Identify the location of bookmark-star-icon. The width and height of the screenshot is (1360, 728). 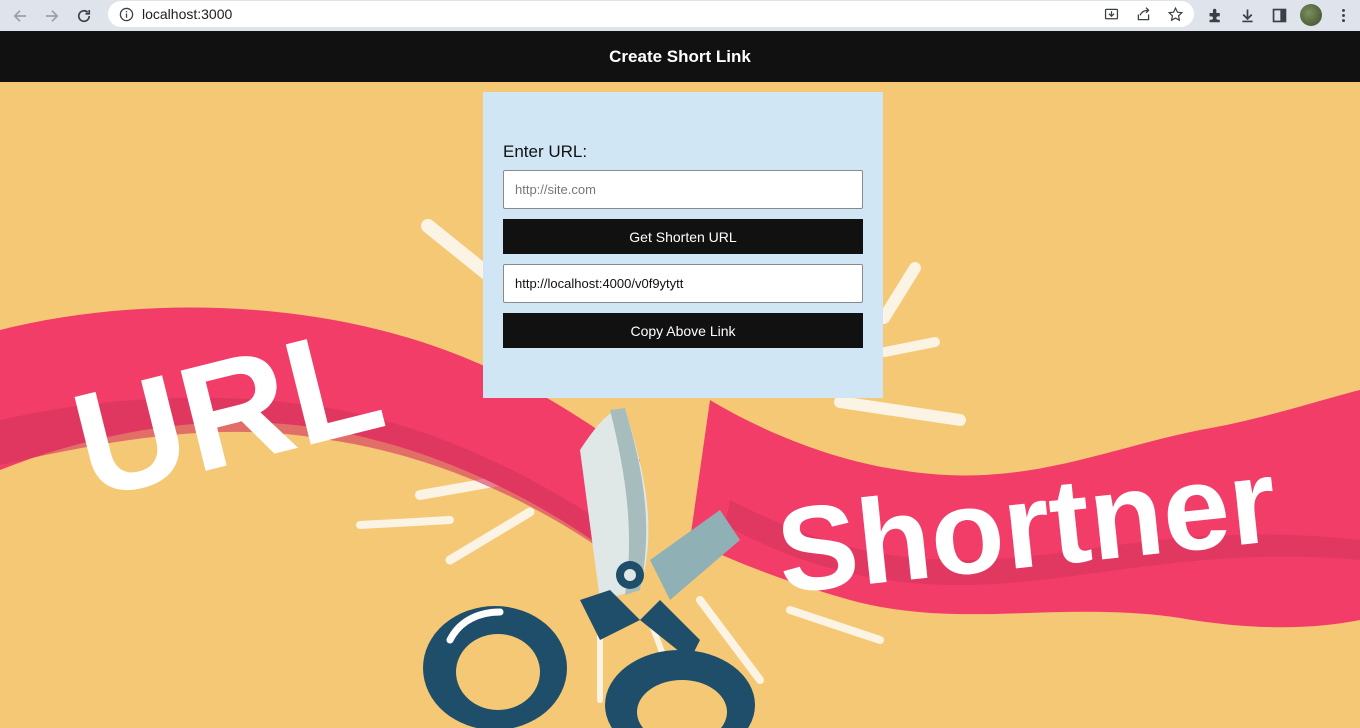
(1175, 14).